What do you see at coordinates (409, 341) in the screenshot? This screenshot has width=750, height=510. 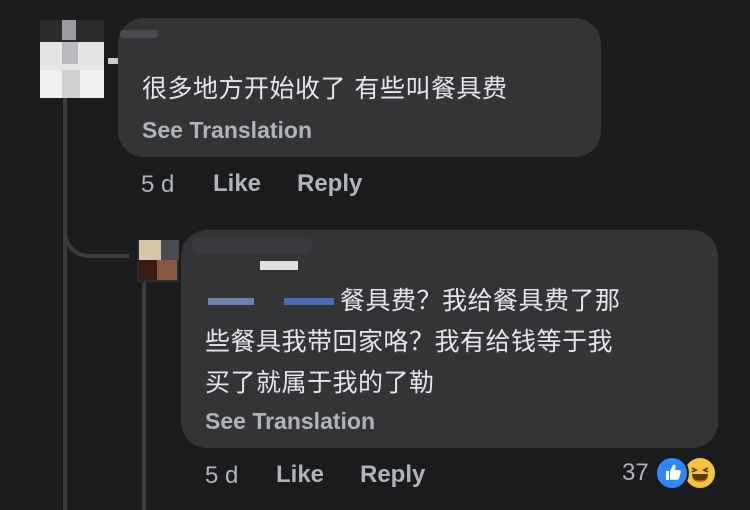 I see `reply-text-line2: 些餐具我带回家咯？我有给钱等于我` at bounding box center [409, 341].